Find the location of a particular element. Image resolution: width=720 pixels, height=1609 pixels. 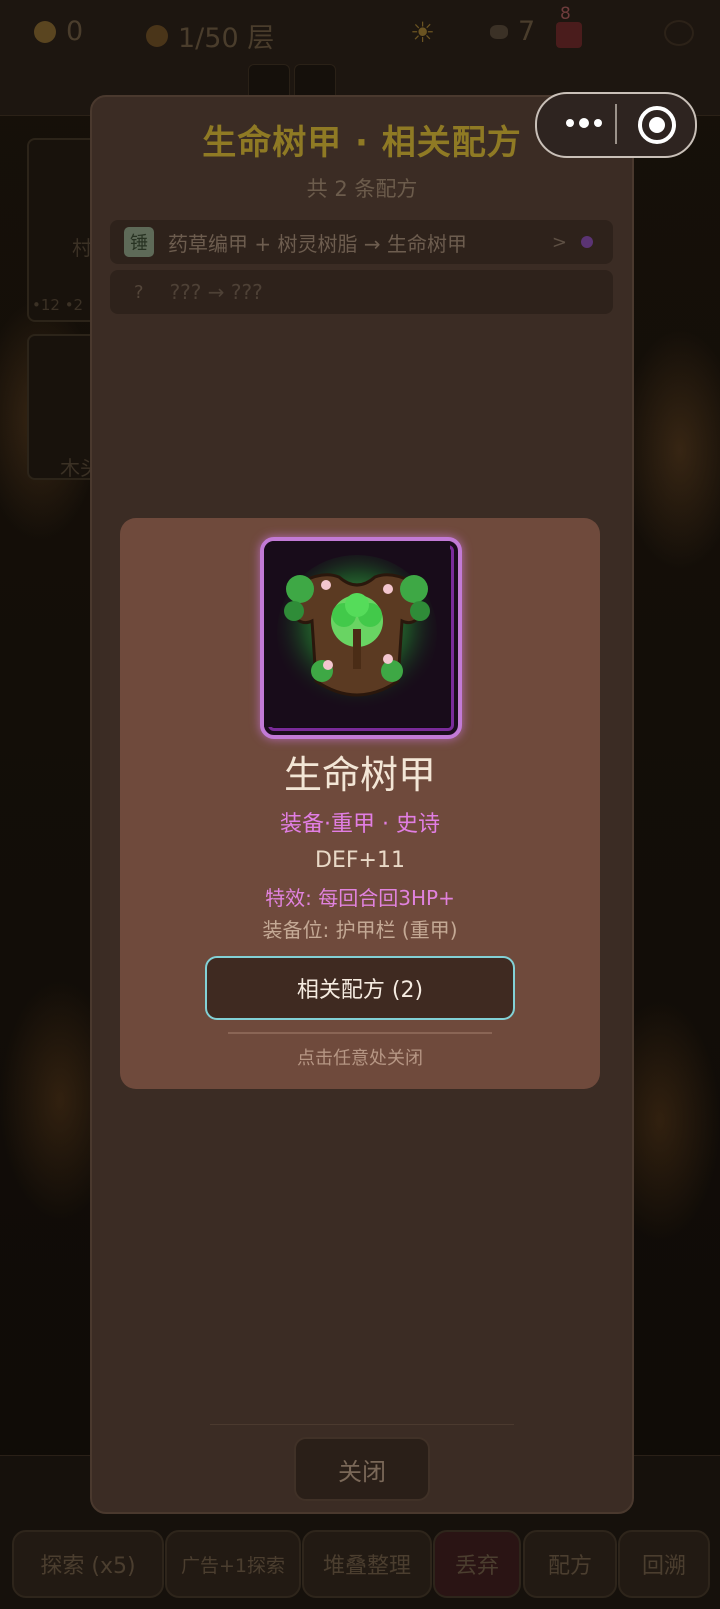

panel-close-button: 关闭 is located at coordinates (362, 1469).